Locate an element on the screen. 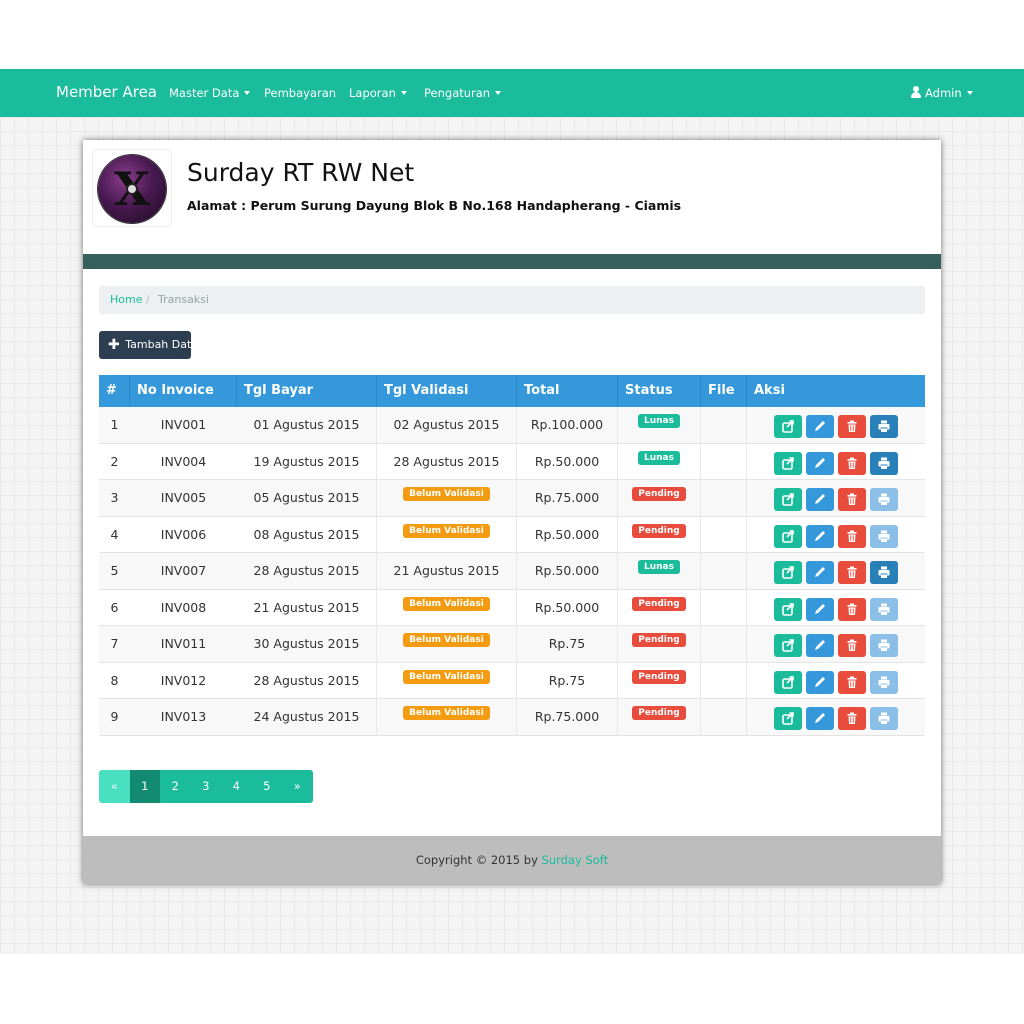  nav-item-master-data: Master Data is located at coordinates (210, 93).